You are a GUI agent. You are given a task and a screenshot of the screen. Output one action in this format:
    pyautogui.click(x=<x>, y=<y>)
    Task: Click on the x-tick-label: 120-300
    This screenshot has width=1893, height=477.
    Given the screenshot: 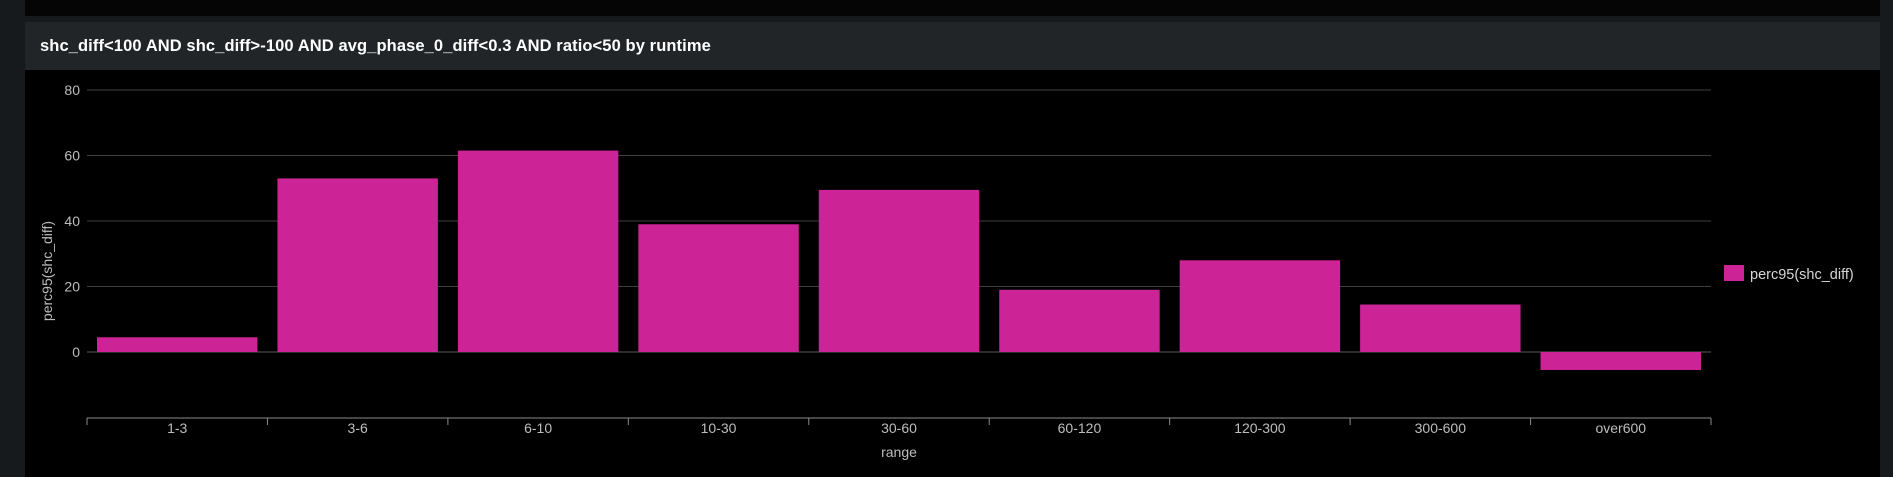 What is the action you would take?
    pyautogui.click(x=1260, y=428)
    